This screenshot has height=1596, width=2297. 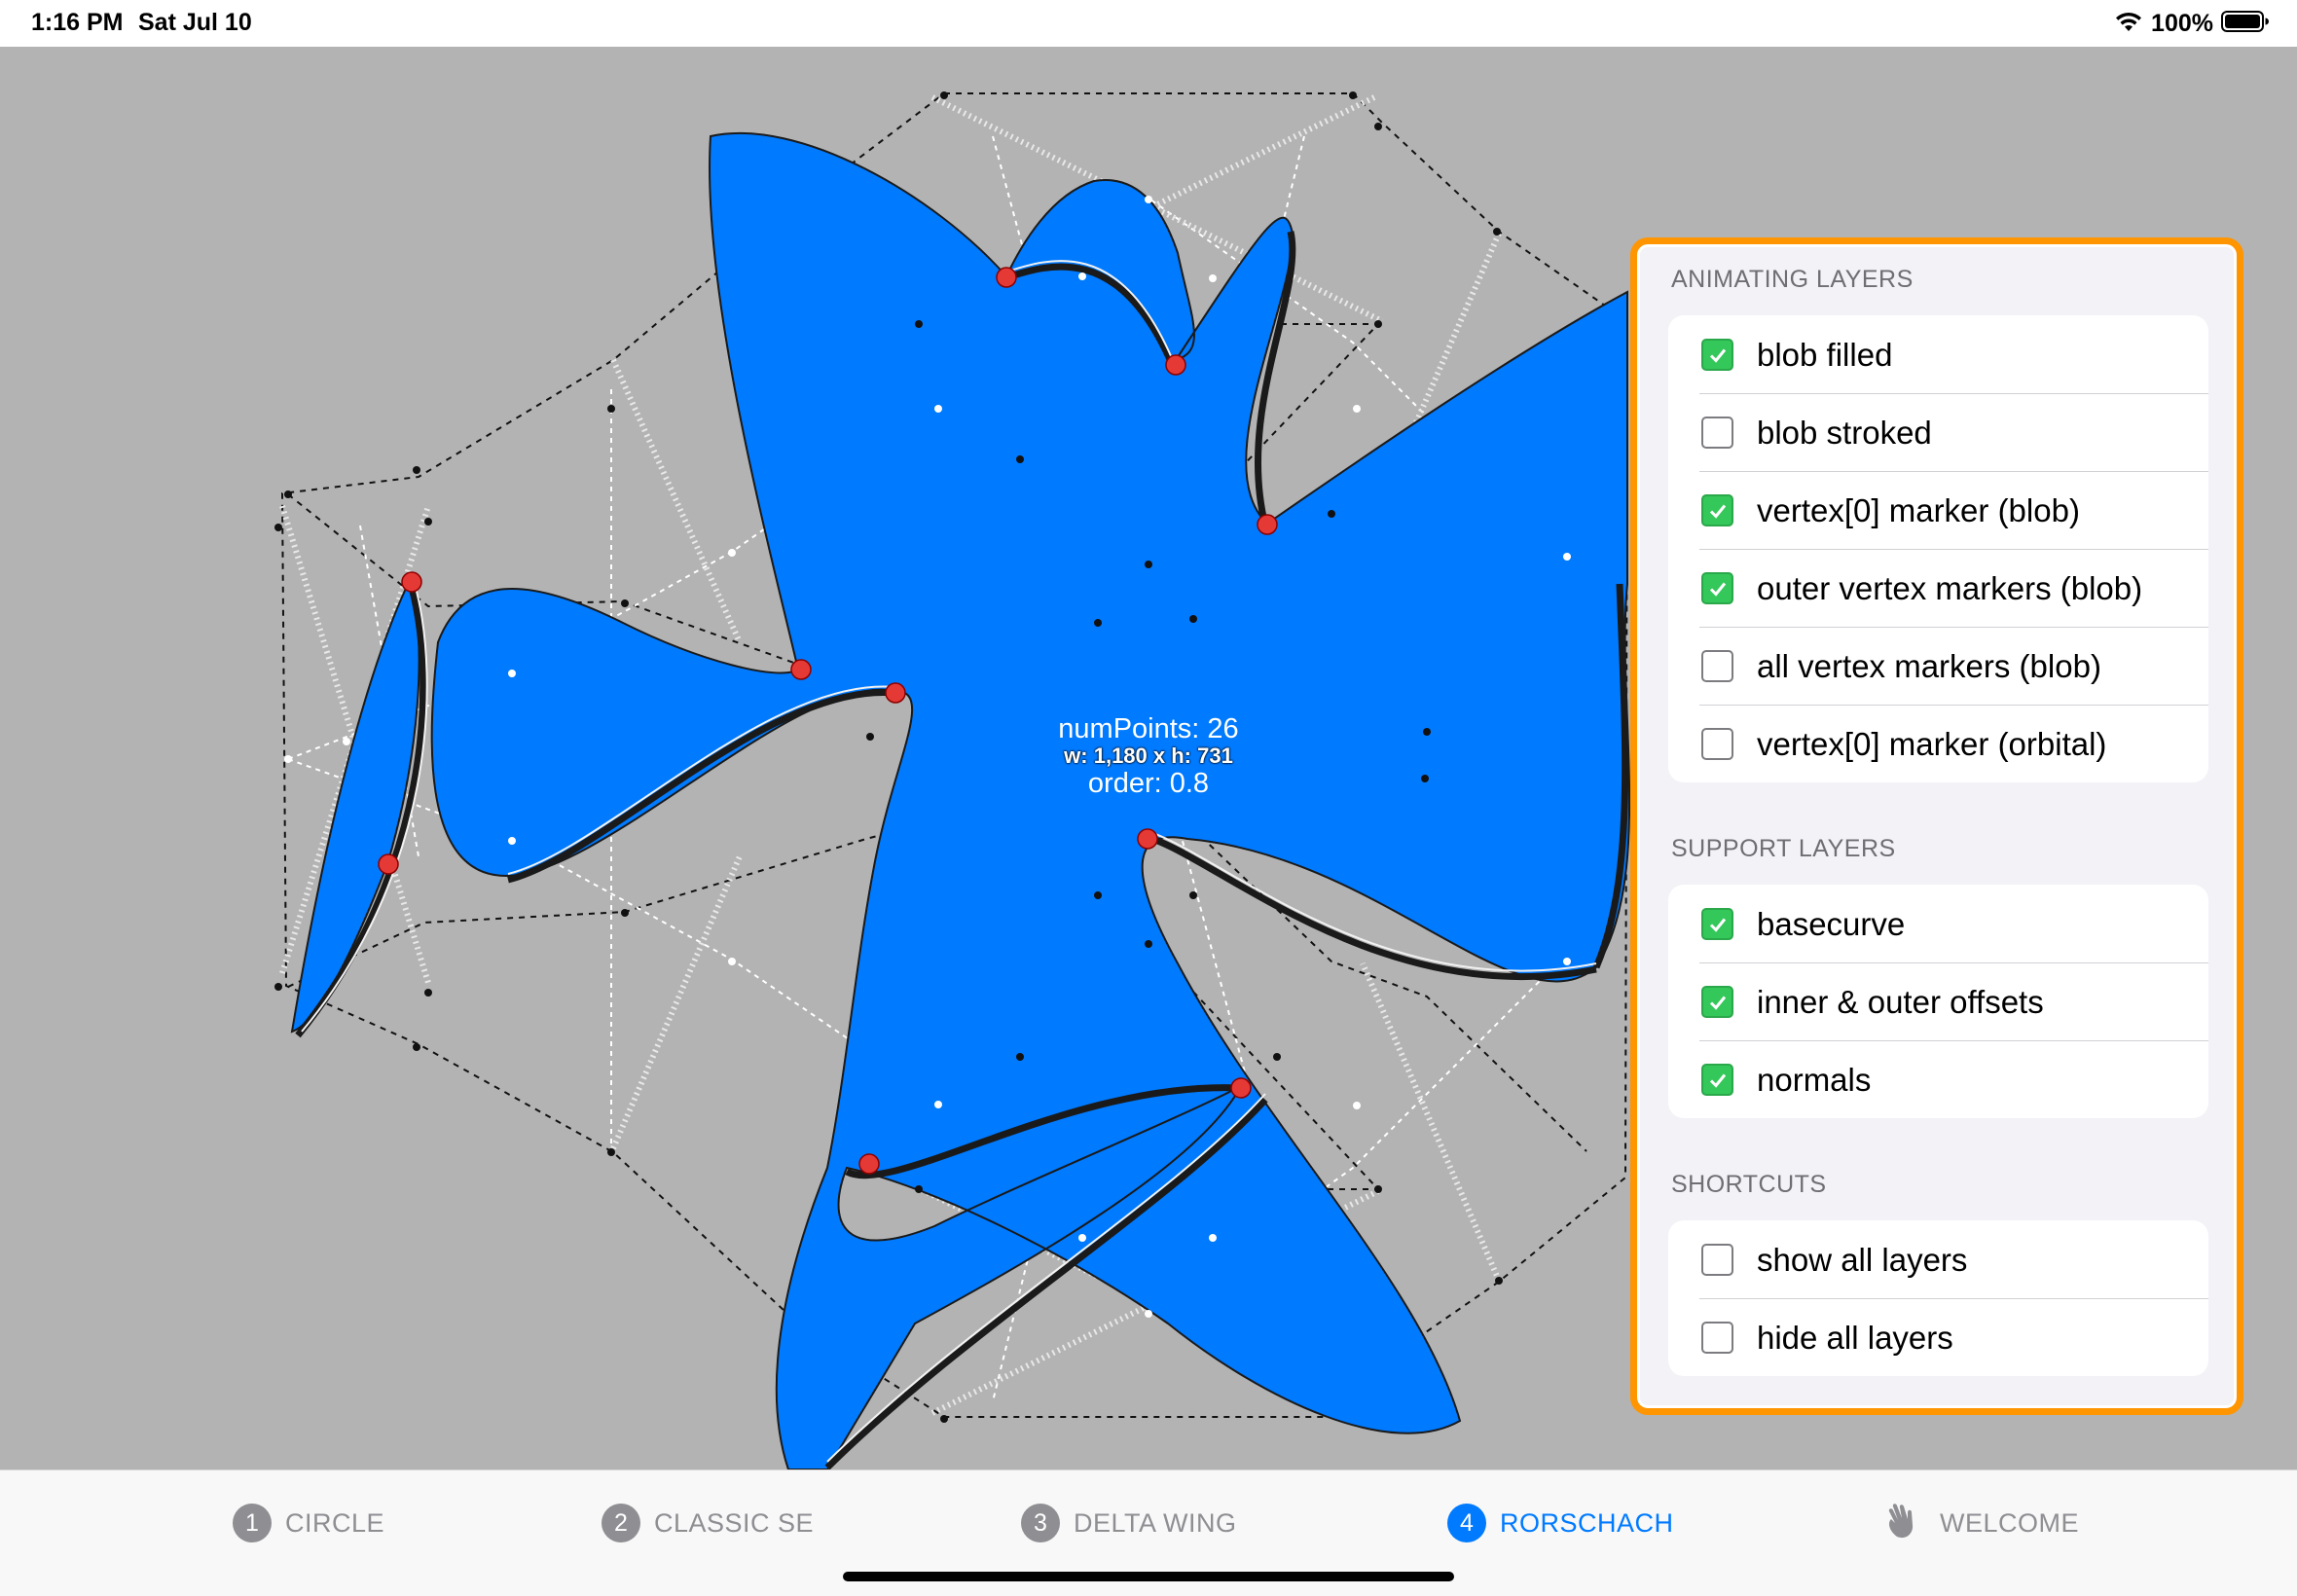 I want to click on tab-label: DELTA WING, so click(x=1155, y=1523).